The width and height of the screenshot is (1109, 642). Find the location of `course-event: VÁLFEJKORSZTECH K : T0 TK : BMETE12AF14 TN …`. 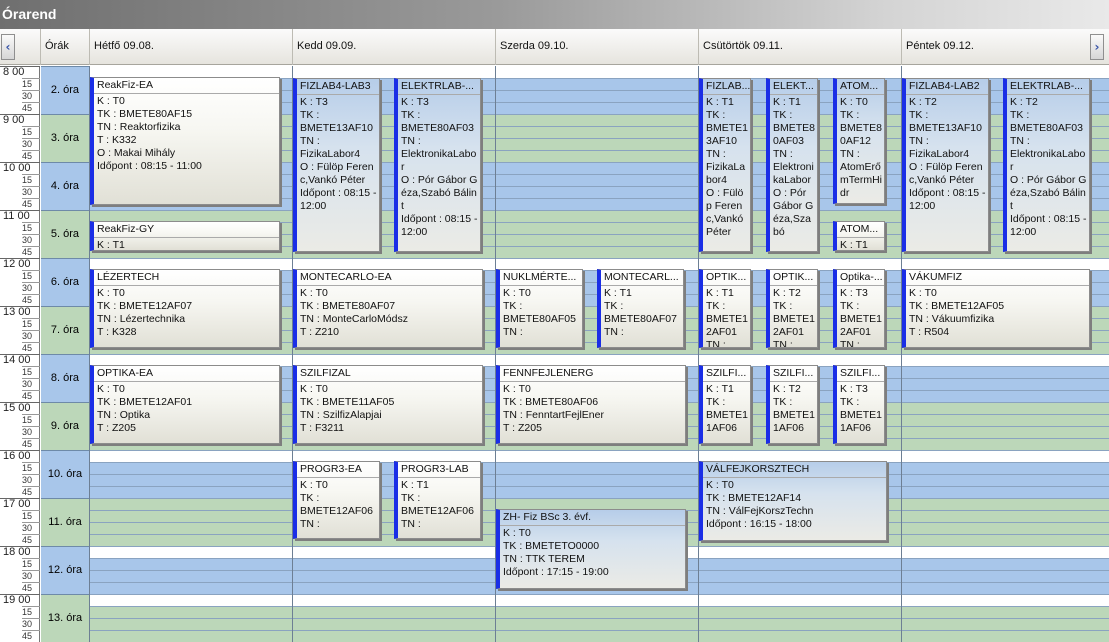

course-event: VÁLFEJKORSZTECH K : T0 TK : BMETE12AF14 TN … is located at coordinates (793, 501).